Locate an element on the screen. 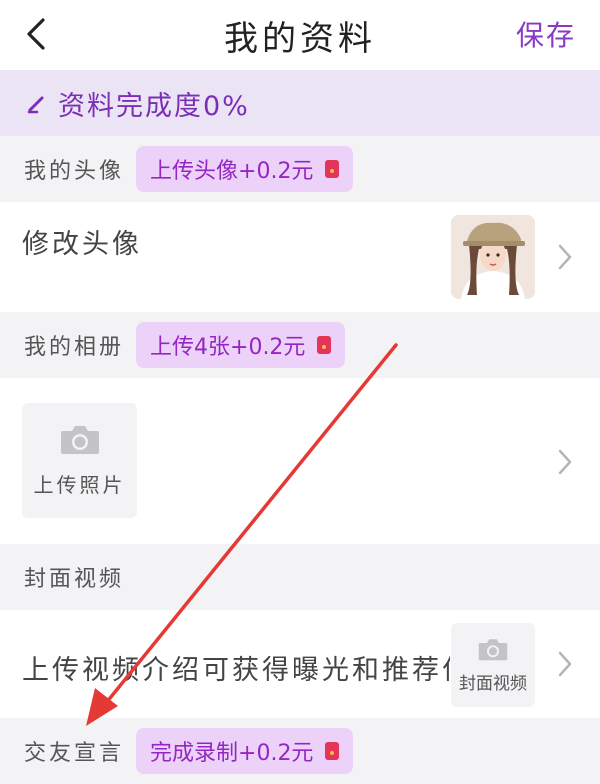 The height and width of the screenshot is (784, 600). avatar is located at coordinates (493, 257).